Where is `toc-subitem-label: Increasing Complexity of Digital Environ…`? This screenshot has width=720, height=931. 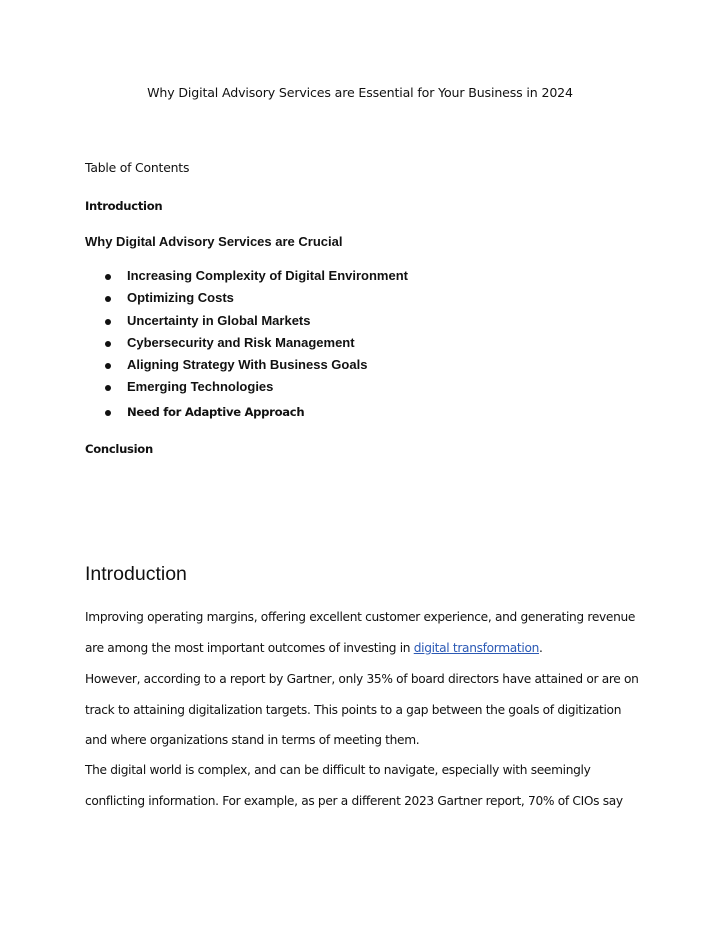
toc-subitem-label: Increasing Complexity of Digital Environ… is located at coordinates (267, 275).